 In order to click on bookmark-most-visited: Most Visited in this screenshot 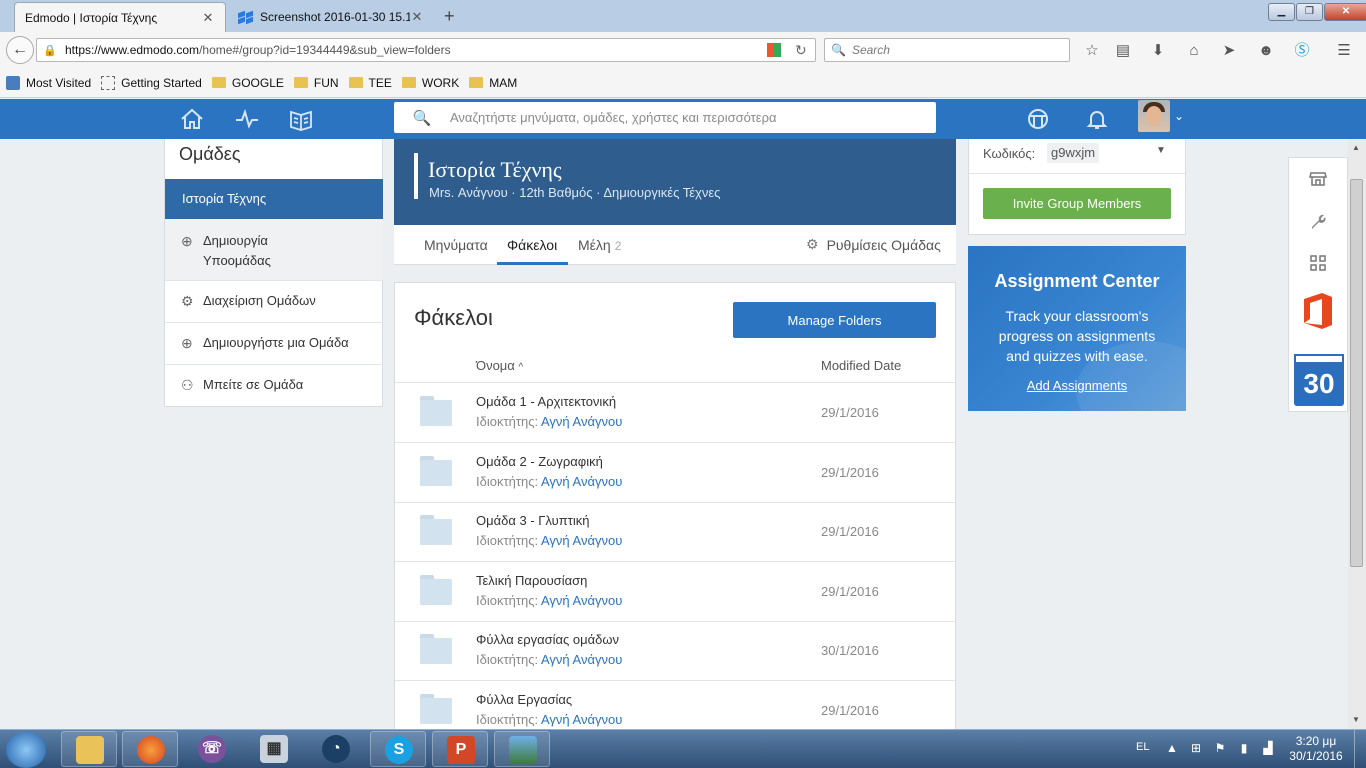, I will do `click(48, 82)`.